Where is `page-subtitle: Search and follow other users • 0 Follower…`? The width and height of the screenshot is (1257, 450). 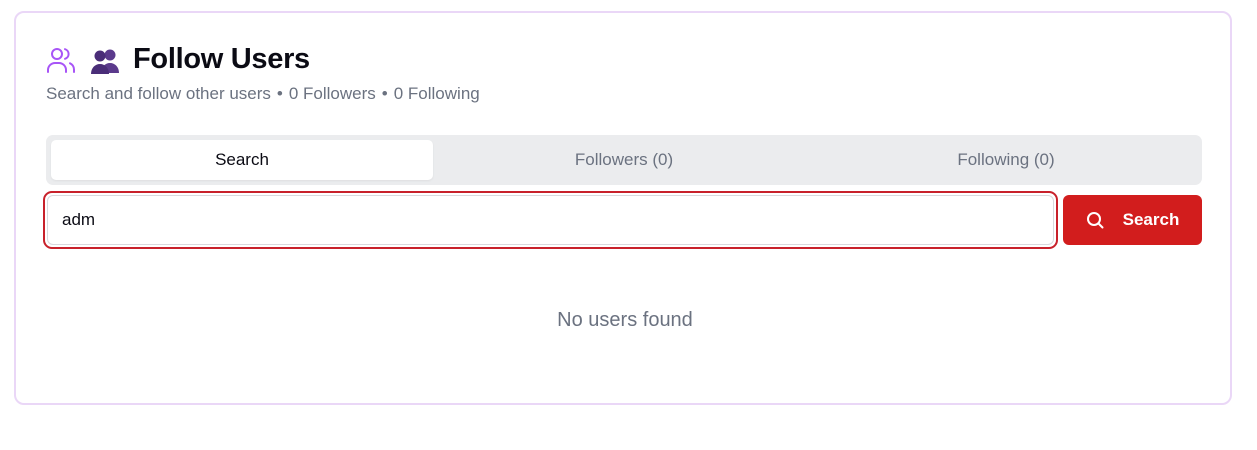
page-subtitle: Search and follow other users • 0 Follower… is located at coordinates (263, 94).